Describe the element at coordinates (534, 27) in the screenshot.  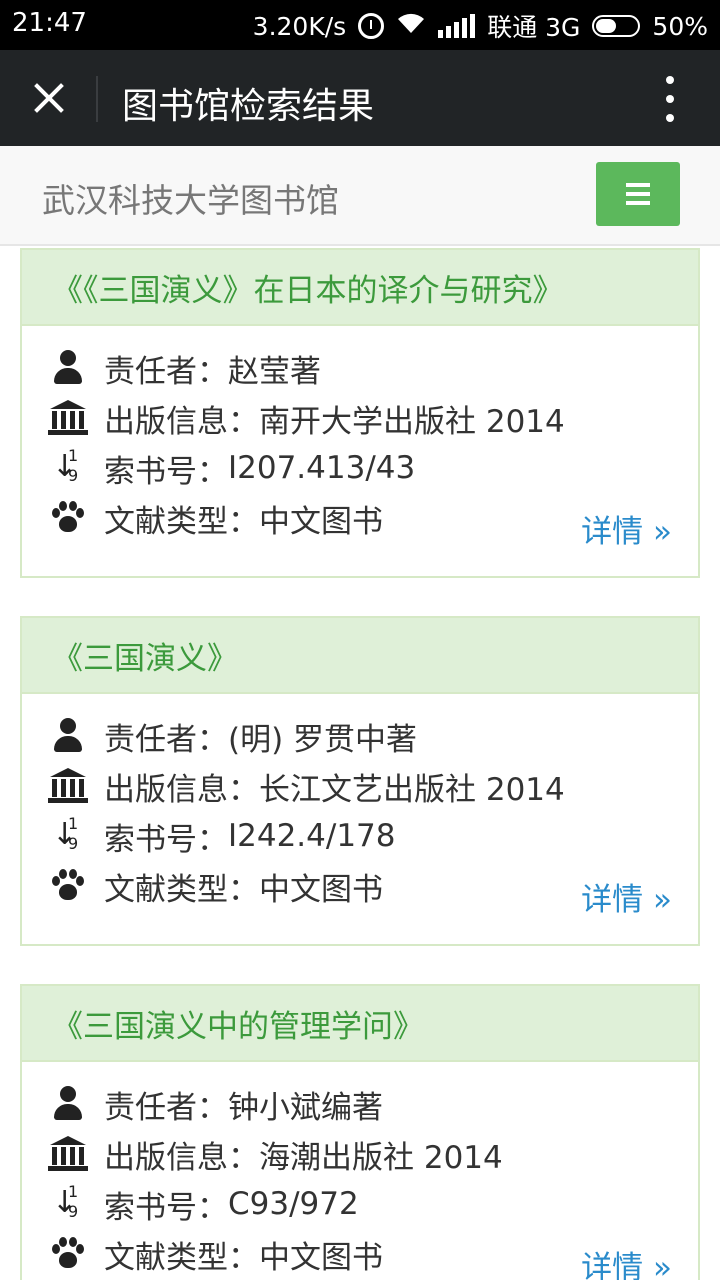
I see `carrier-label: 联通 3G` at that location.